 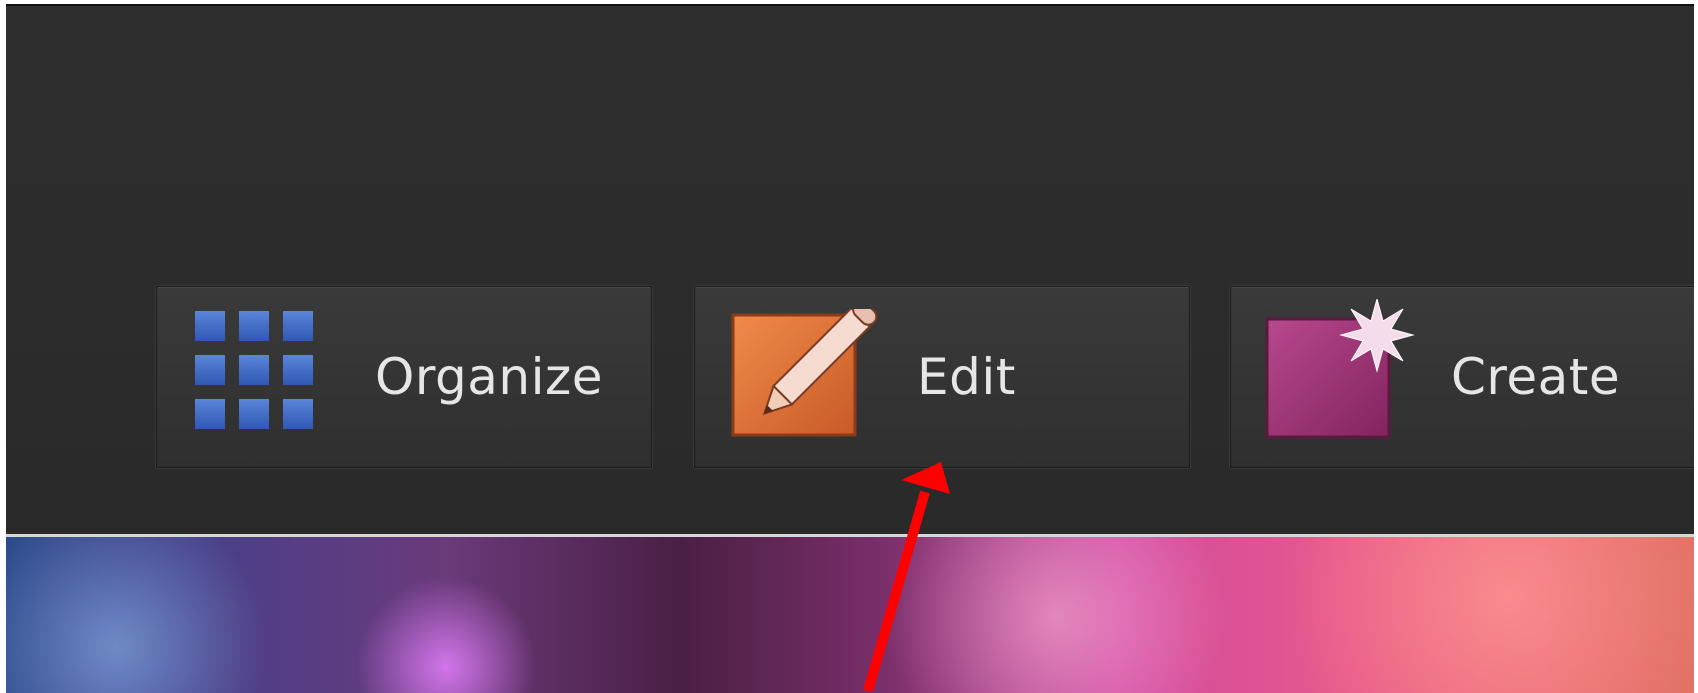 I want to click on edit-label: Edit, so click(x=966, y=377).